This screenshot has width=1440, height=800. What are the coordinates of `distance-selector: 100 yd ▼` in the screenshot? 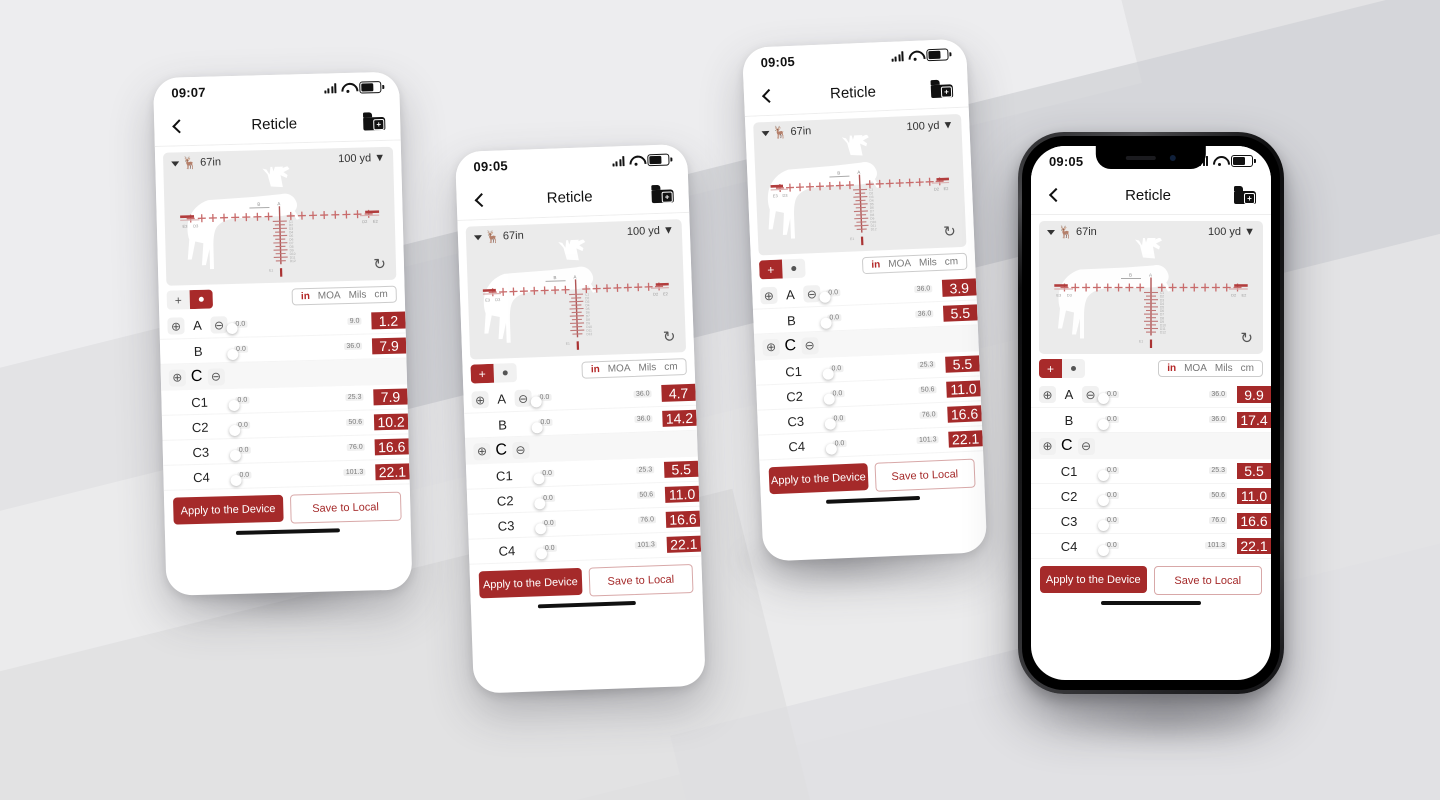 It's located at (1231, 232).